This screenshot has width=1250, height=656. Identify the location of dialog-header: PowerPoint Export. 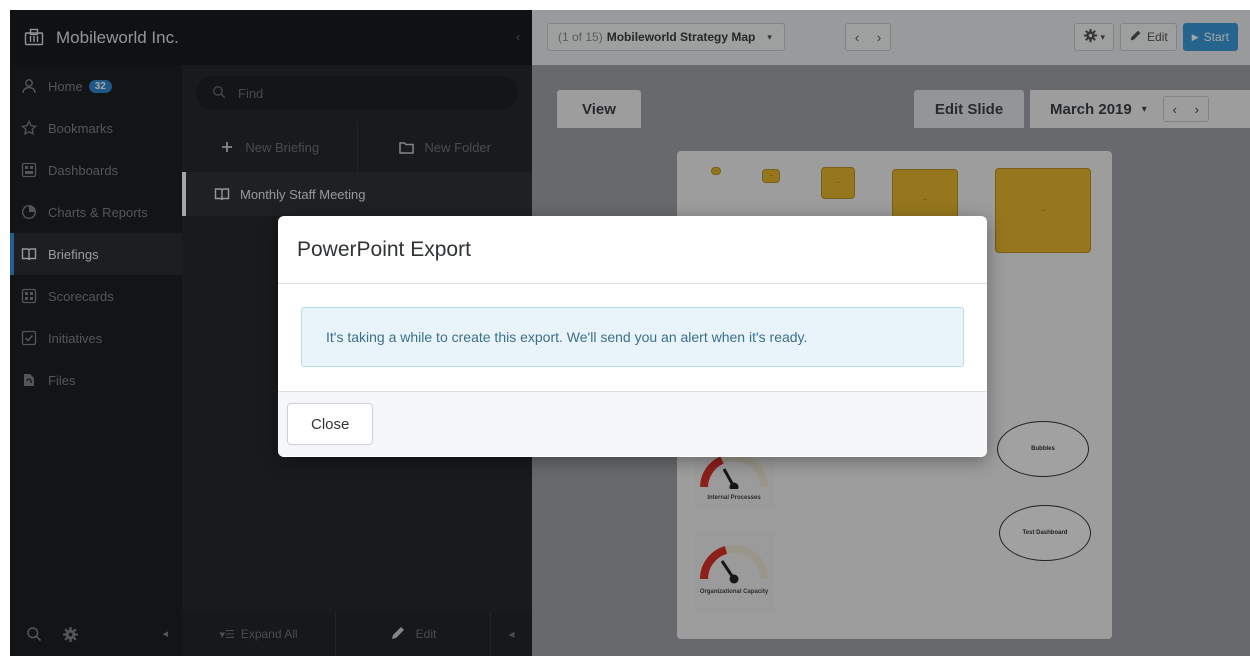
(632, 250).